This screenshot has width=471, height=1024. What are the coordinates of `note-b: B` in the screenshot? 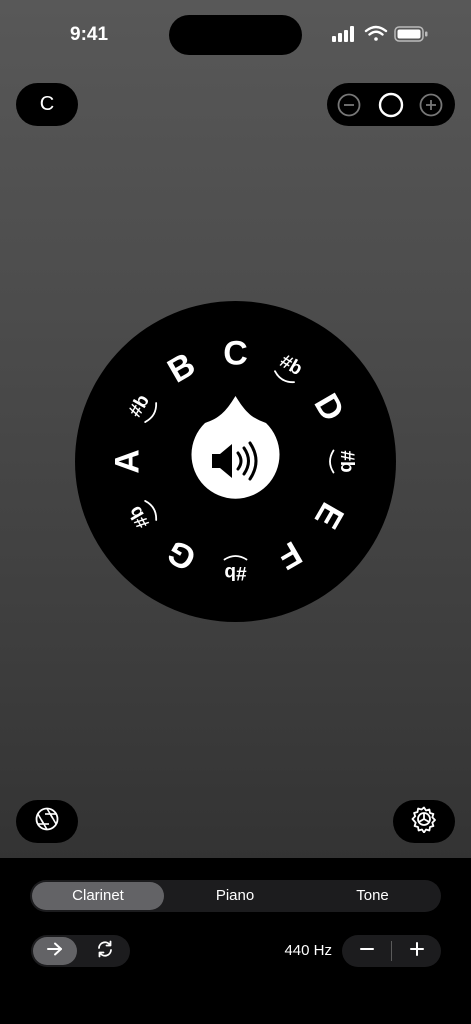 It's located at (181, 367).